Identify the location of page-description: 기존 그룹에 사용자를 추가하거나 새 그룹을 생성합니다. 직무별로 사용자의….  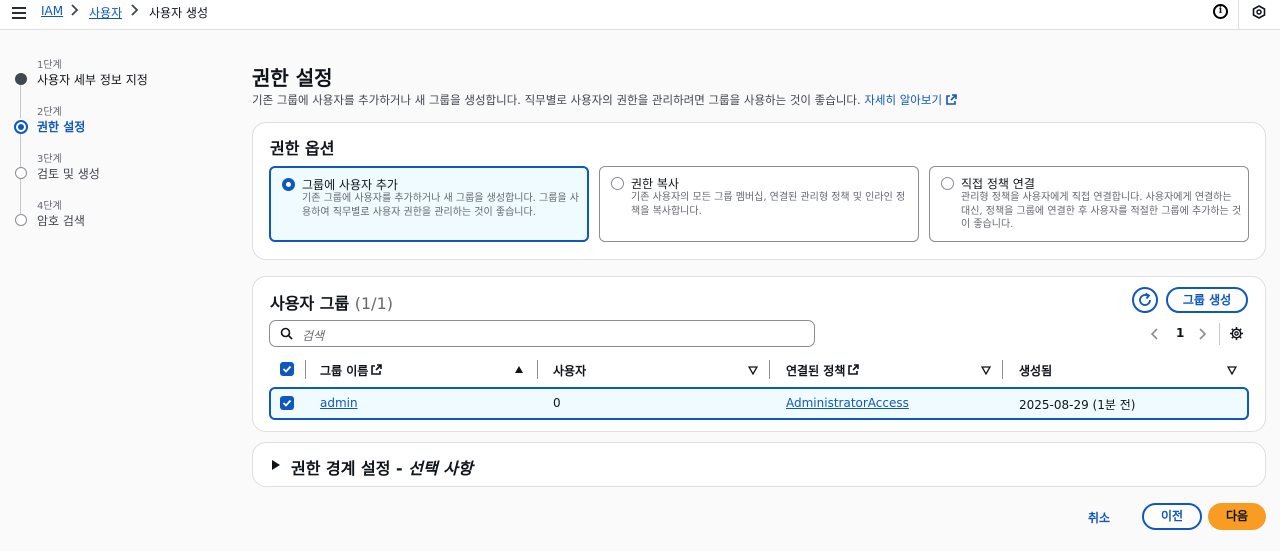
(604, 100).